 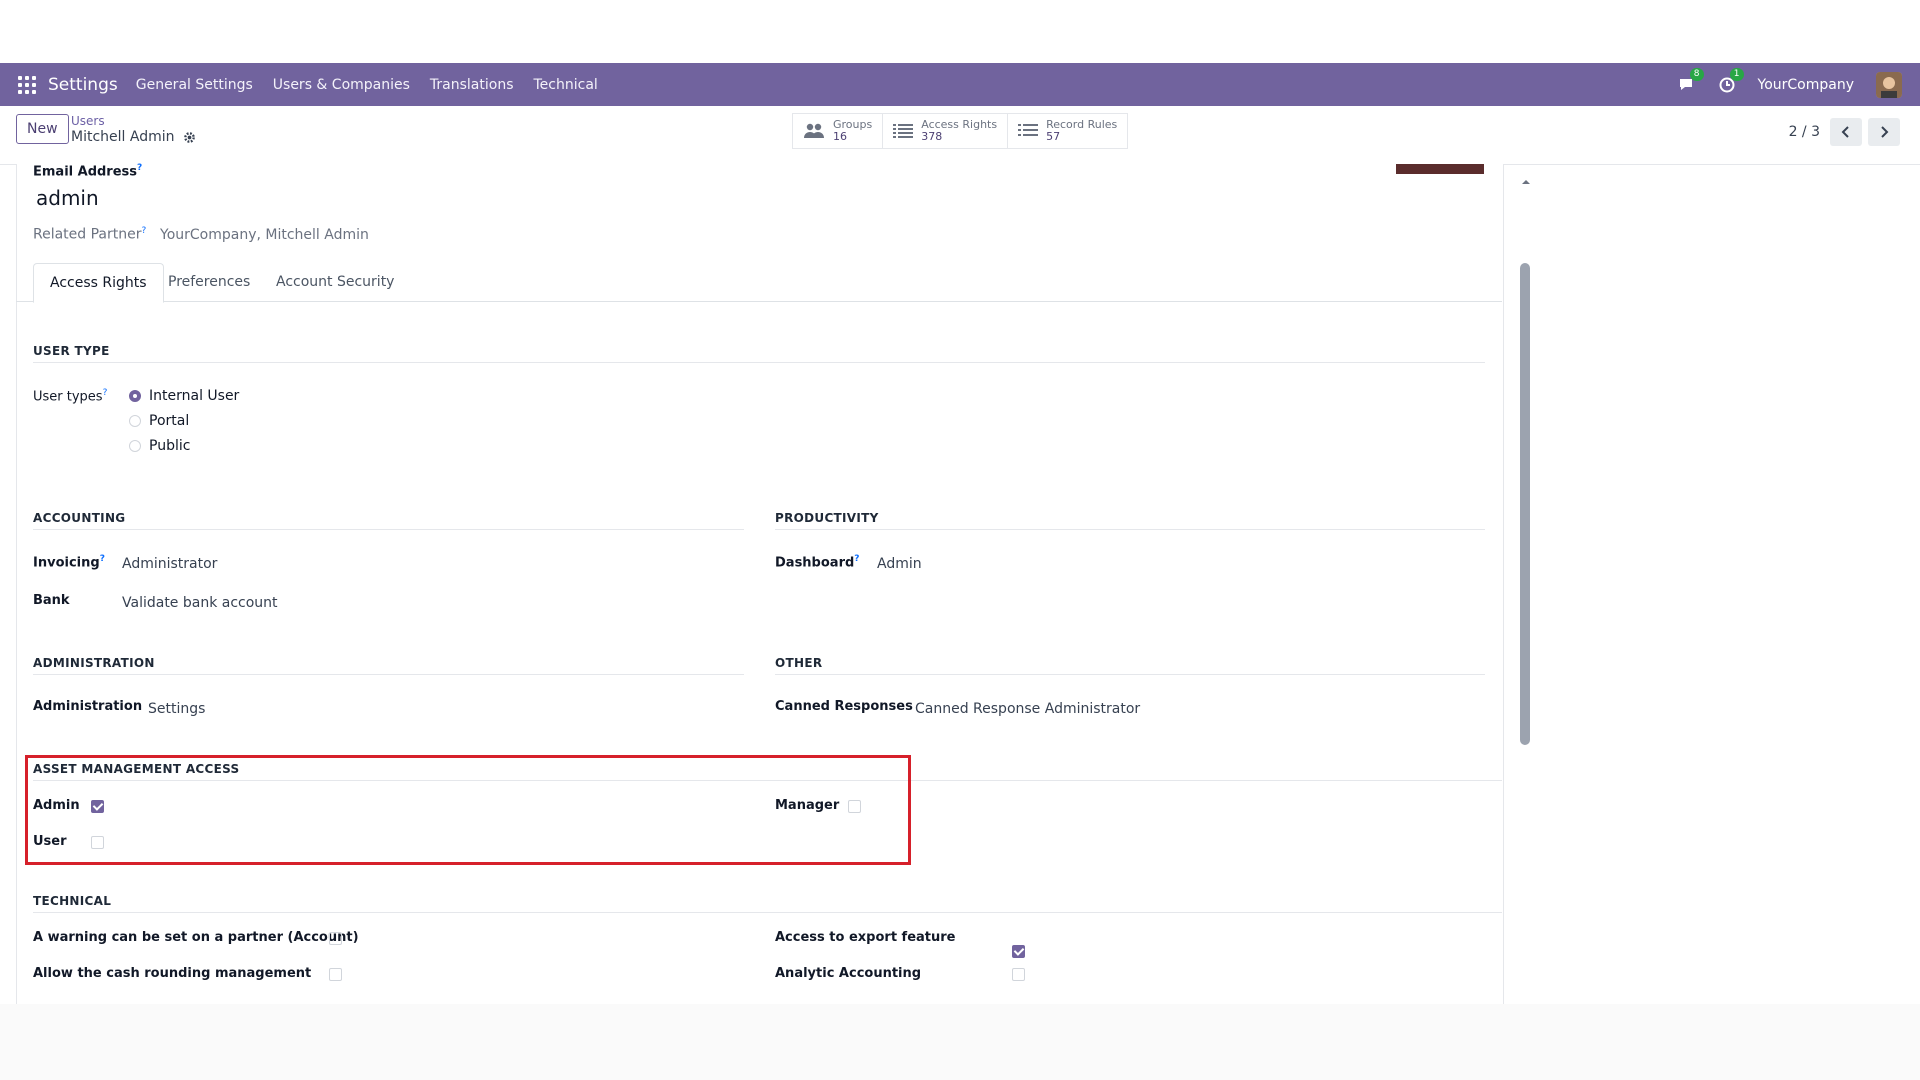 I want to click on radio-label: Portal, so click(x=169, y=421).